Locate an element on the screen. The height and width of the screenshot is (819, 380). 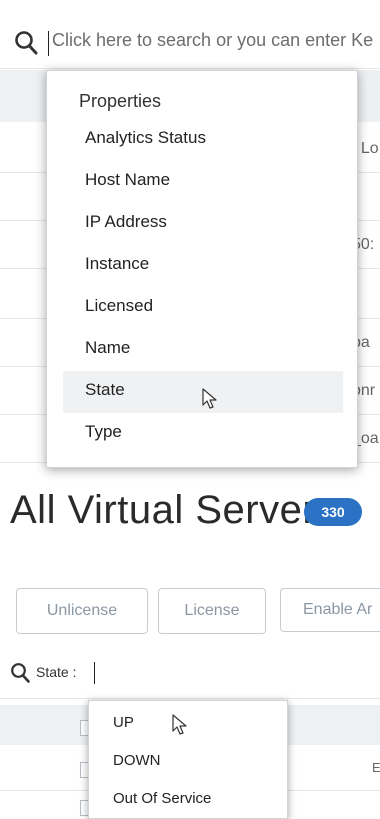
property-label: Licensed is located at coordinates (119, 305).